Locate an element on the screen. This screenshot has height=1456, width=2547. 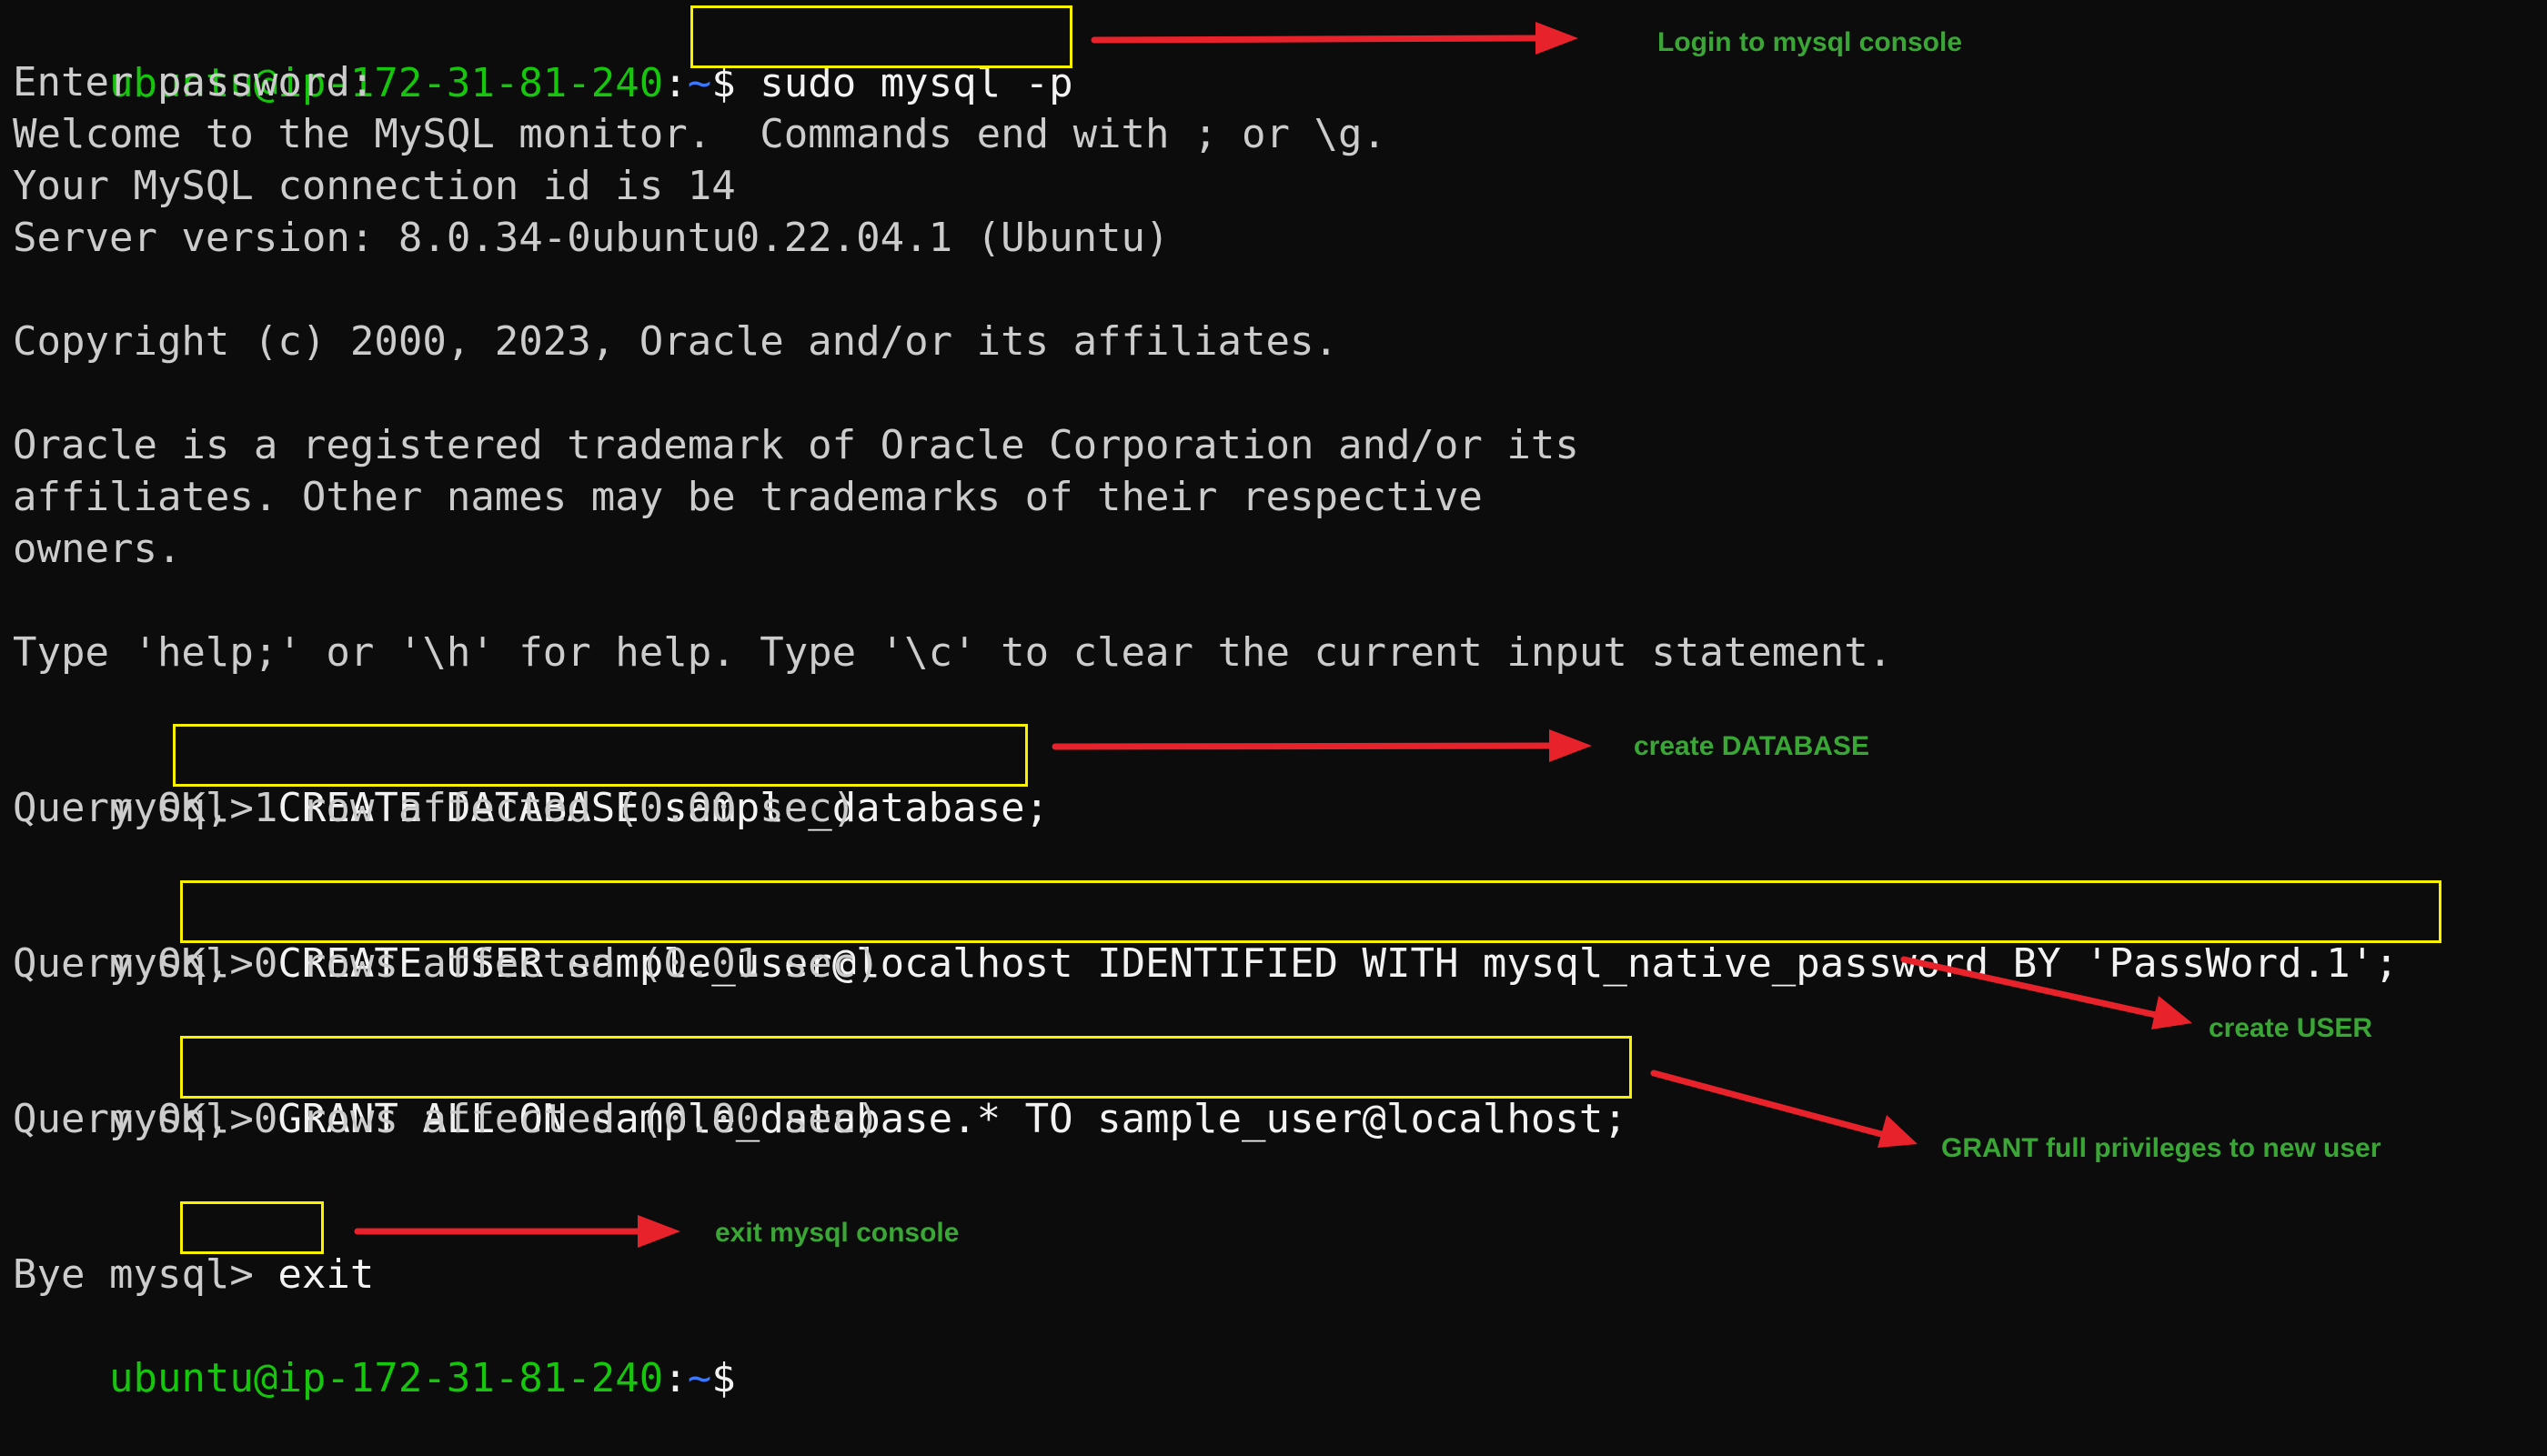
arrow-login is located at coordinates (1335, 39).